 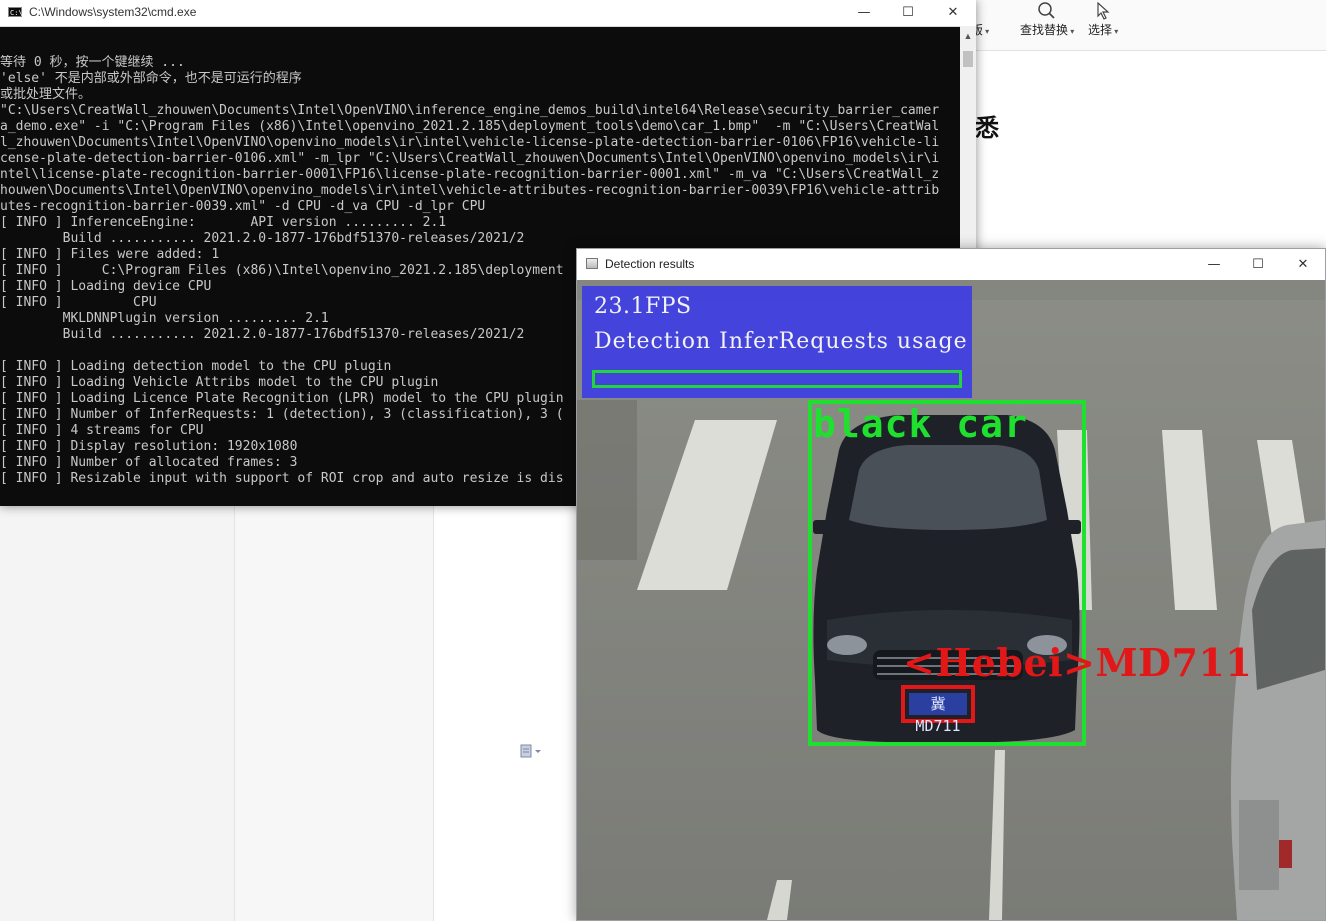 I want to click on scroll-up-arrow-icon: ▲, so click(x=968, y=36).